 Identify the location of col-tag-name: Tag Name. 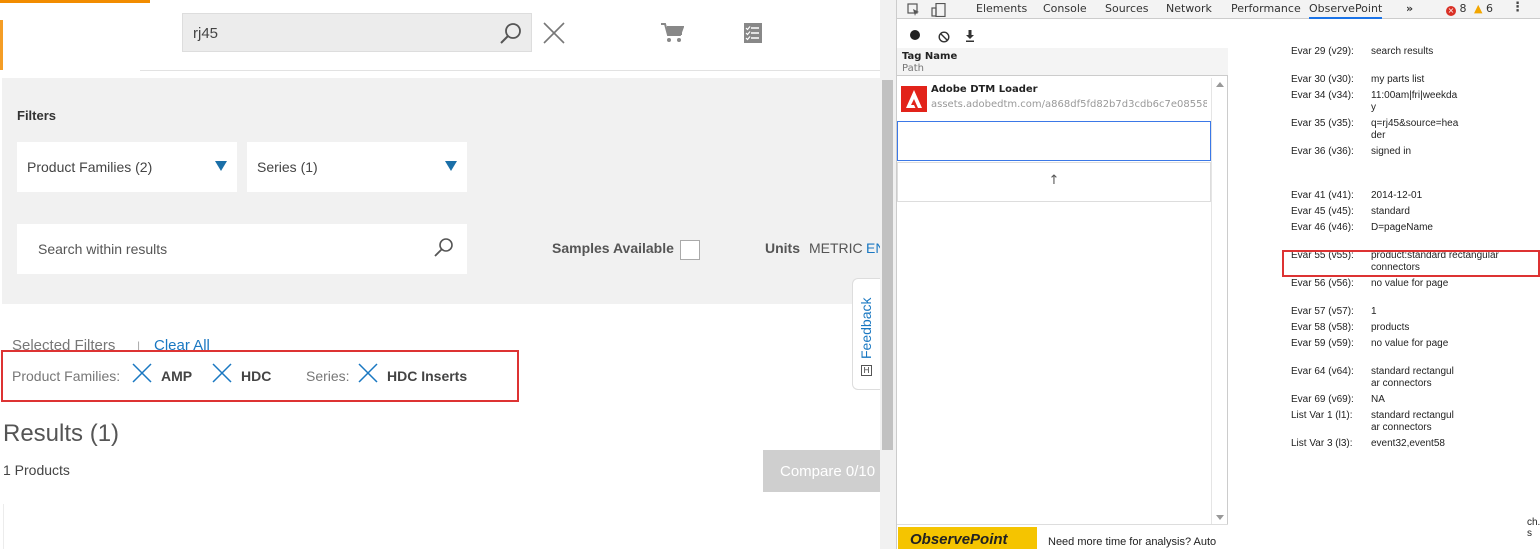
(930, 56).